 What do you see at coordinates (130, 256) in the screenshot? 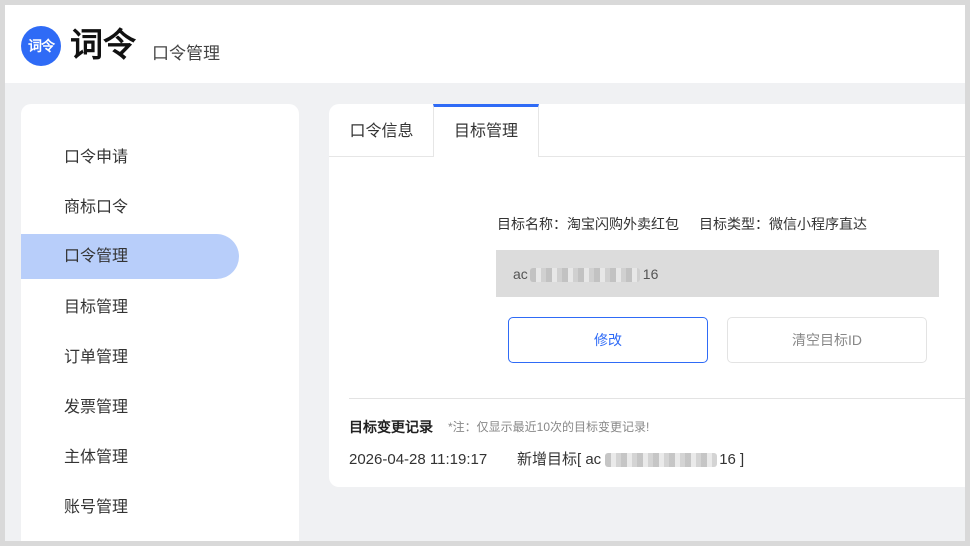
I see `sidebar-item-command-management: 口令管理` at bounding box center [130, 256].